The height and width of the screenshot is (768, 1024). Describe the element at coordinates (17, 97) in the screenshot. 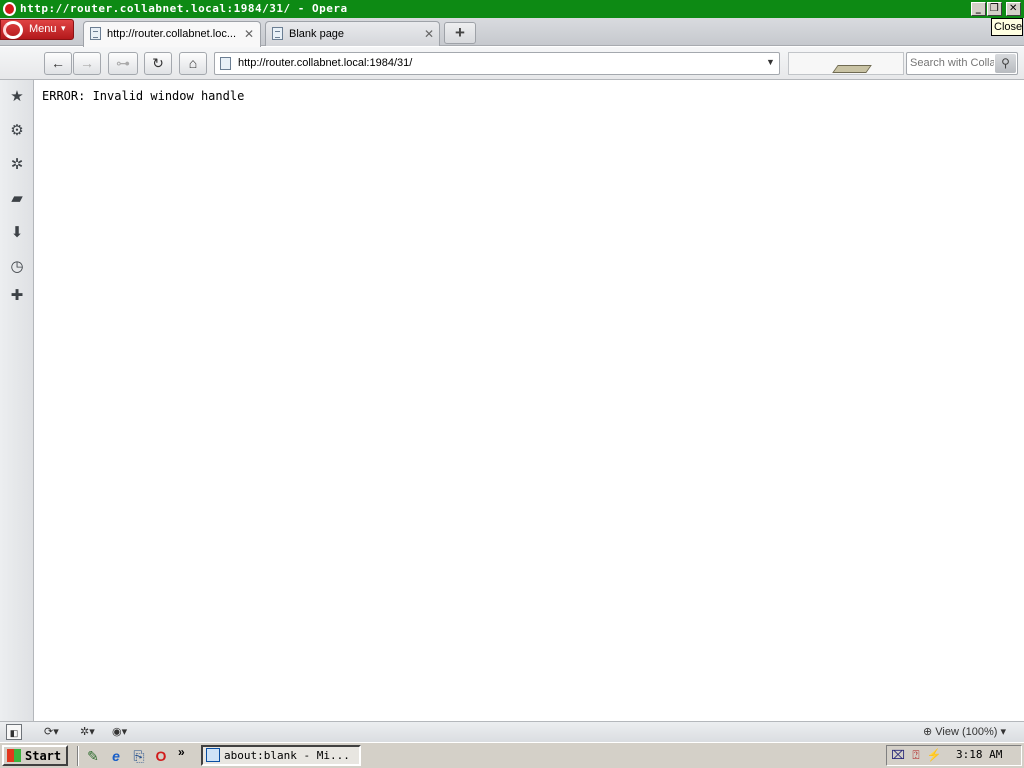

I see `bookmarks-icon: ★` at that location.